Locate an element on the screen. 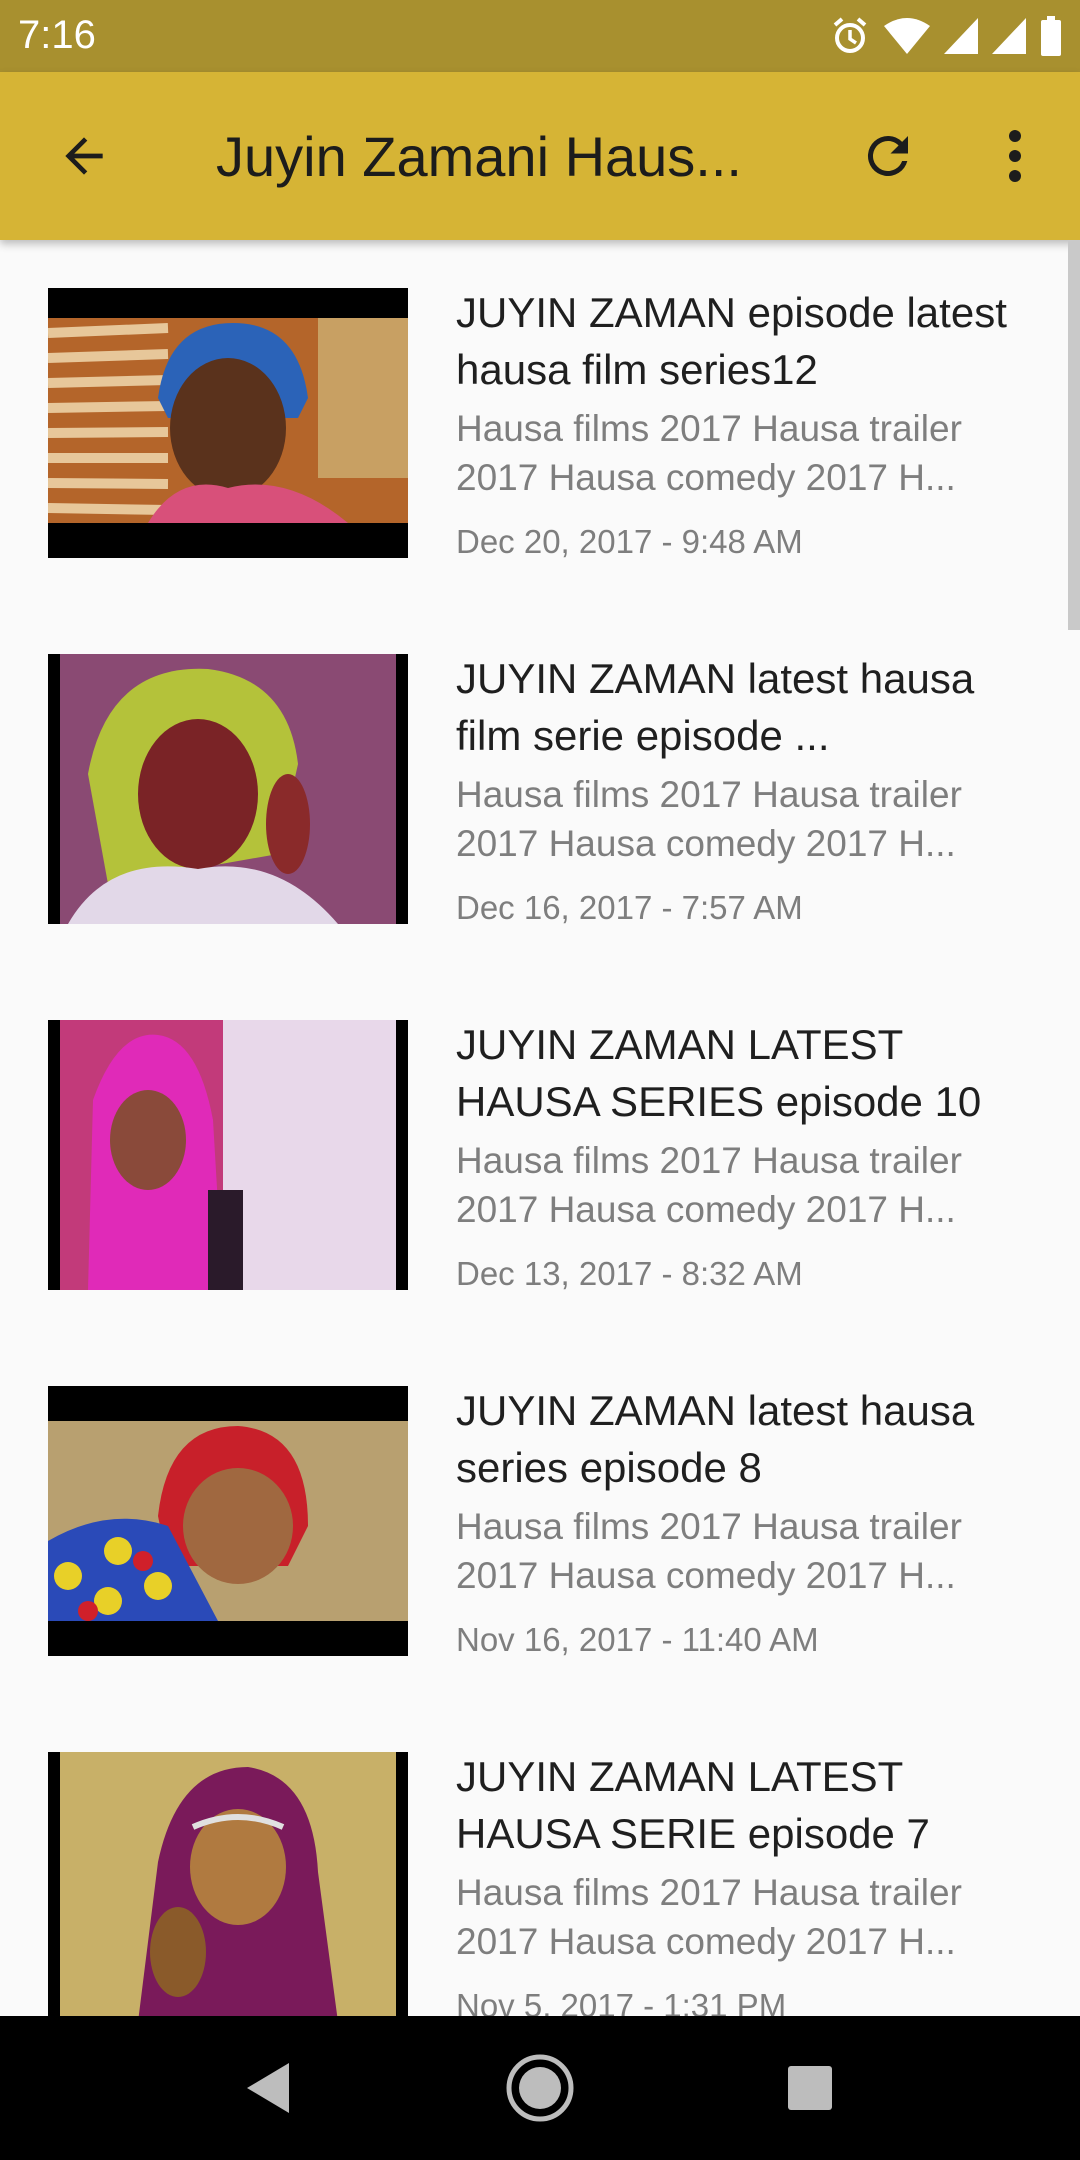 The height and width of the screenshot is (2160, 1080). status-icons is located at coordinates (946, 36).